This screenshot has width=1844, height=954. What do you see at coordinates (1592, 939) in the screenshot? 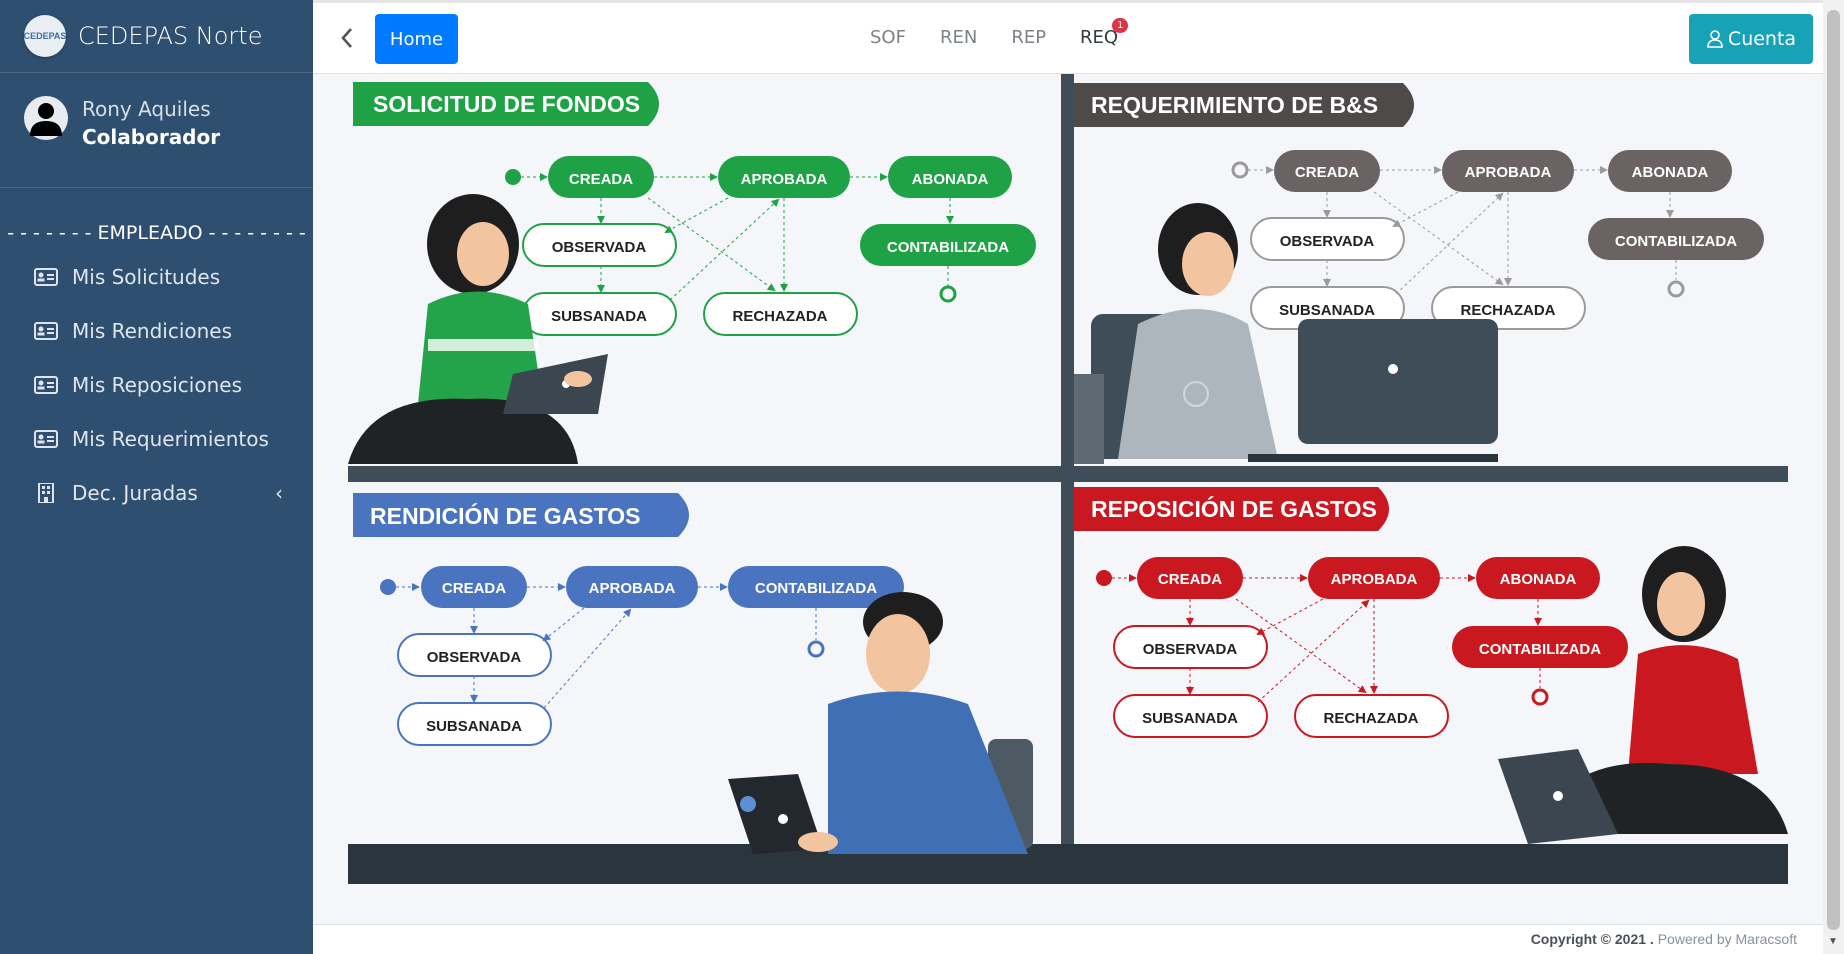
I see `footer-copyright: Copyright © 2021 .` at bounding box center [1592, 939].